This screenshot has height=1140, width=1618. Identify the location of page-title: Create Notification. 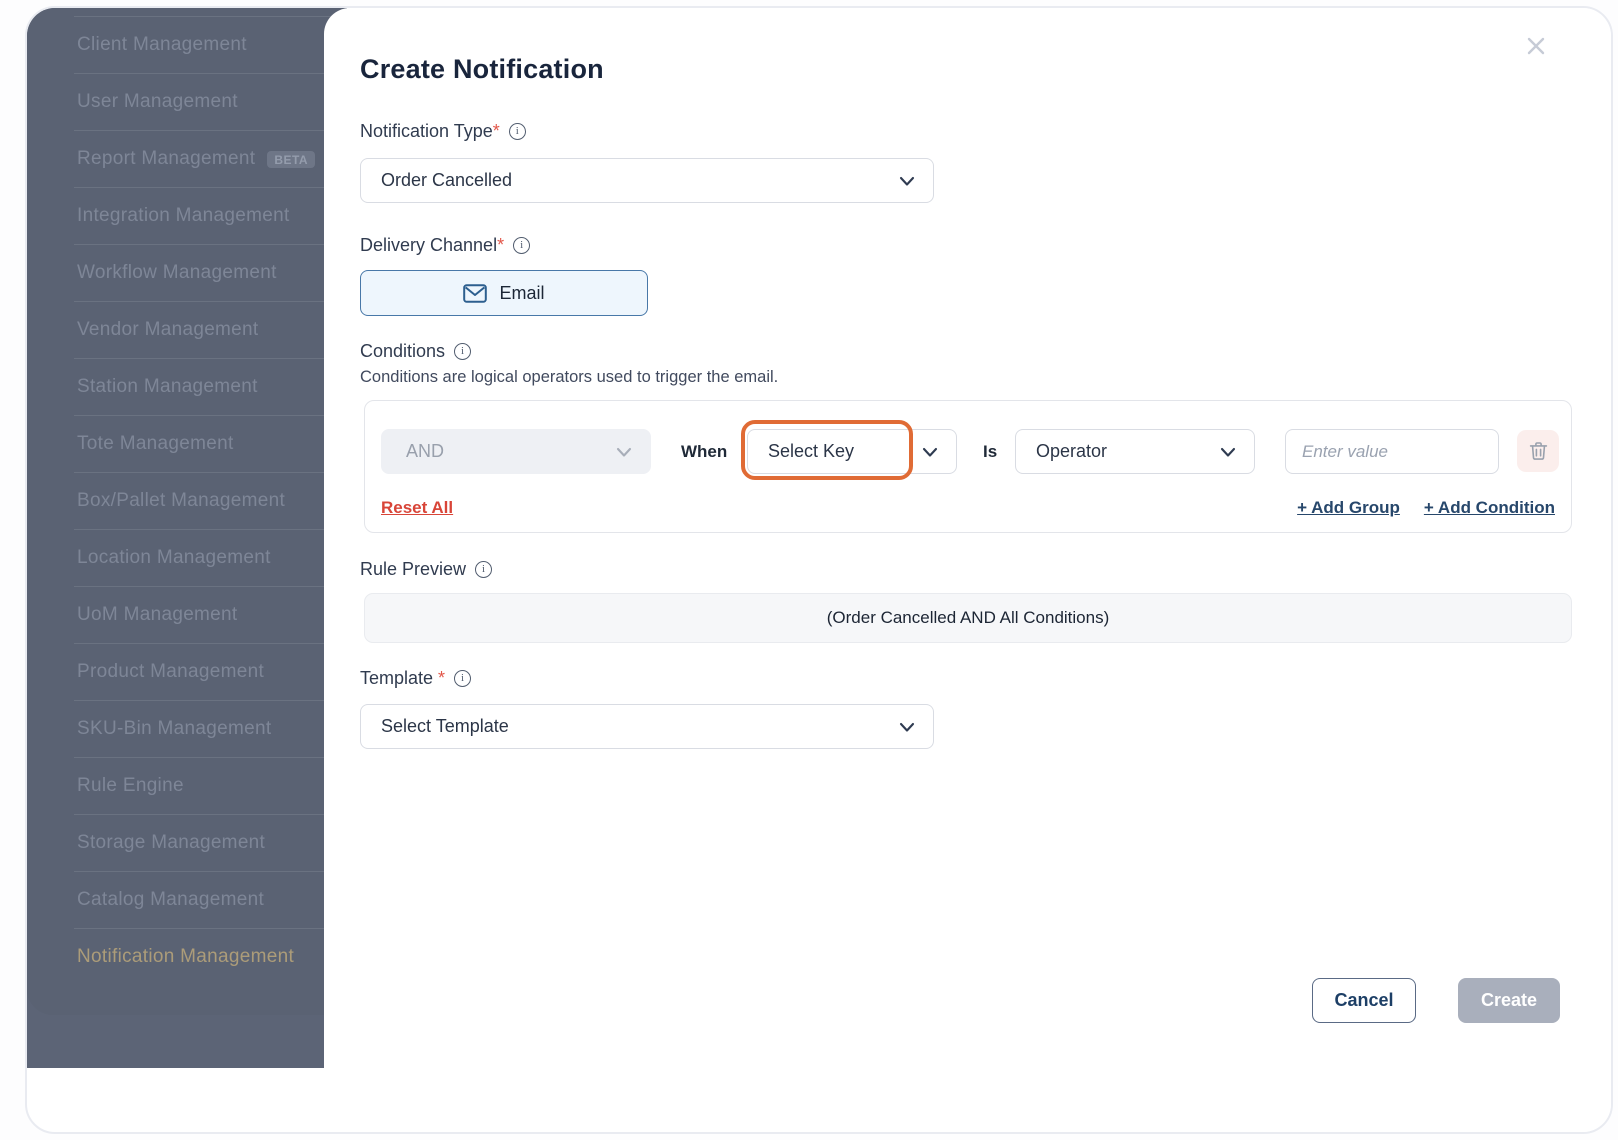
(482, 69).